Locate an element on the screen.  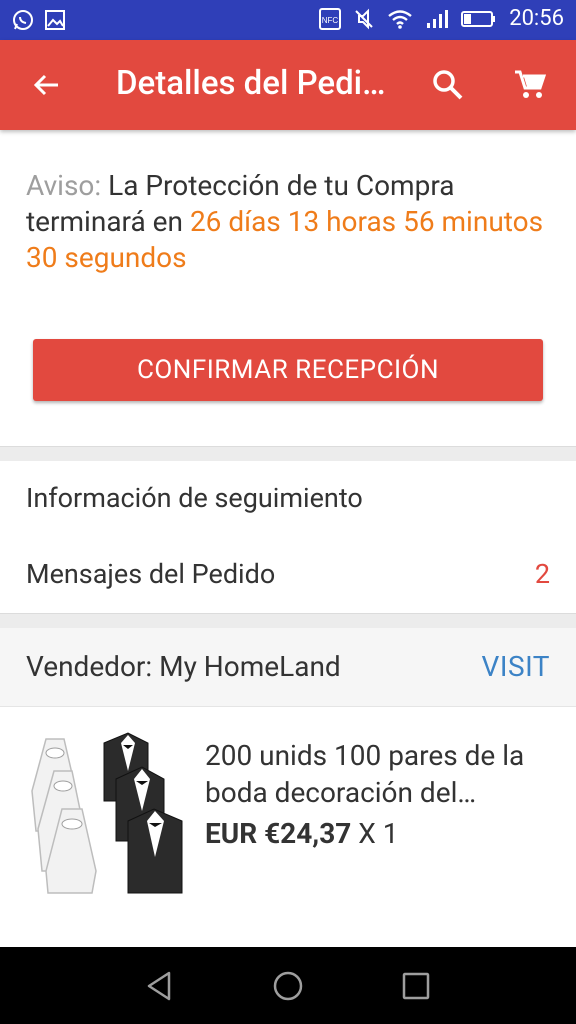
arrow-back-icon is located at coordinates (46, 85).